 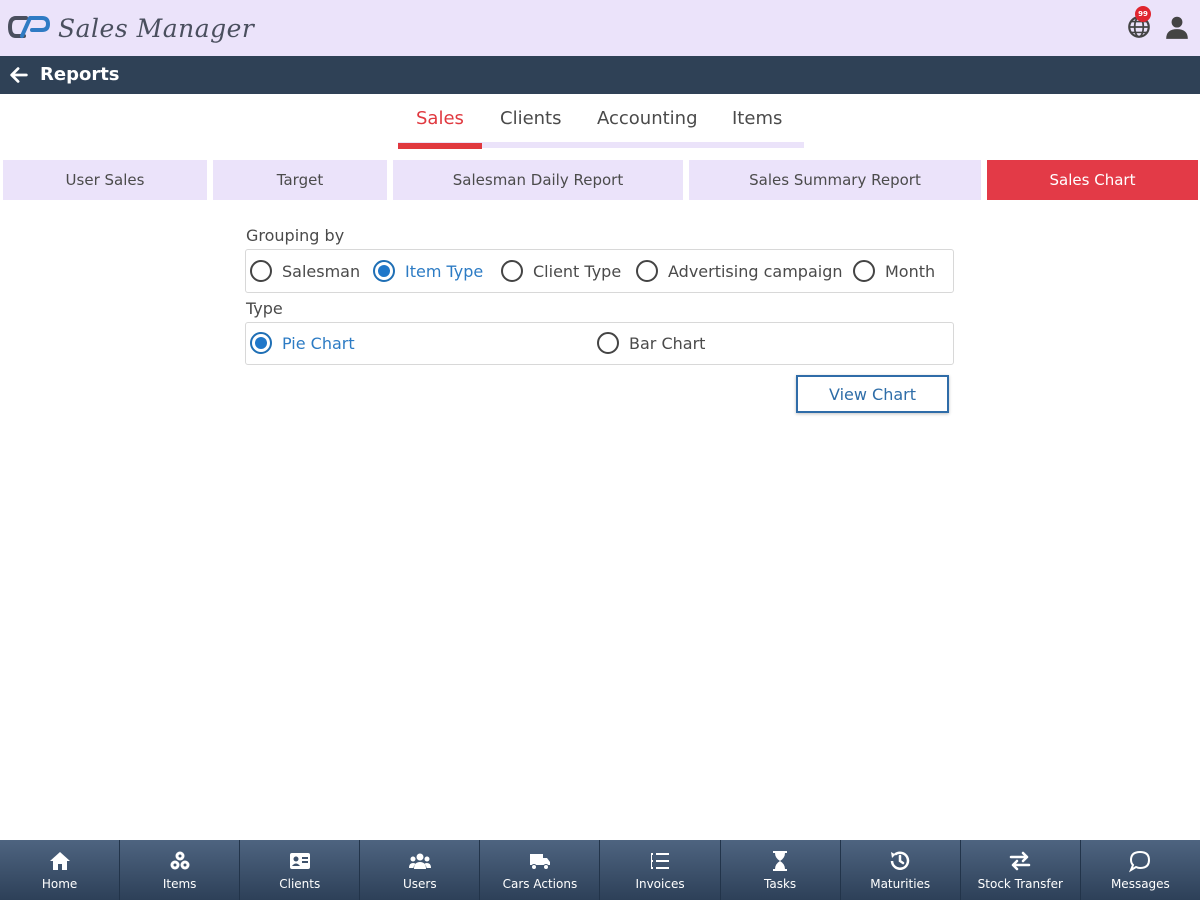 What do you see at coordinates (179, 884) in the screenshot?
I see `nav-label: Items` at bounding box center [179, 884].